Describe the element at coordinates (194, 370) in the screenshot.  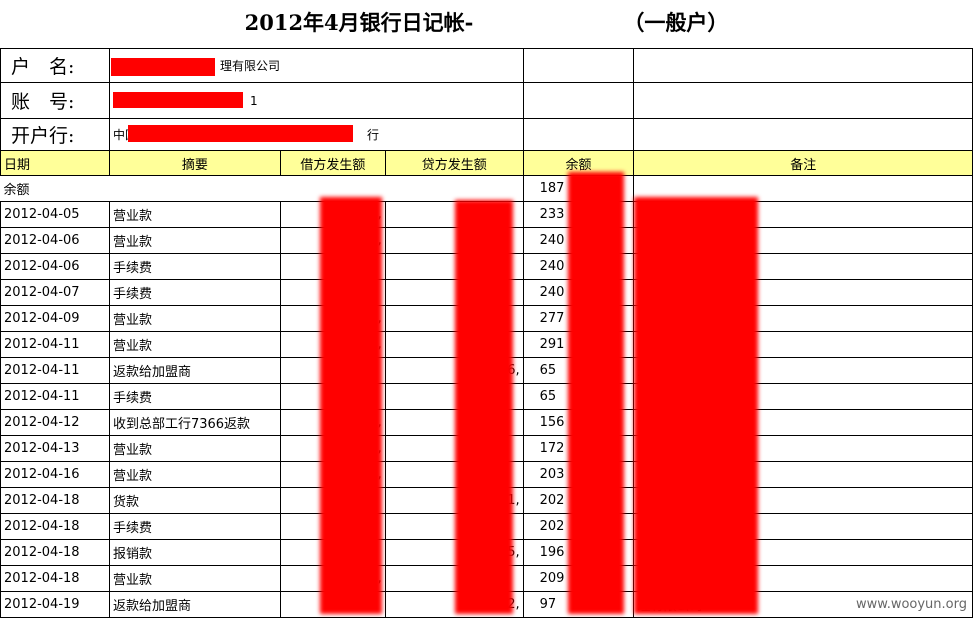
I see `cell-summary: 返款给加盟商` at that location.